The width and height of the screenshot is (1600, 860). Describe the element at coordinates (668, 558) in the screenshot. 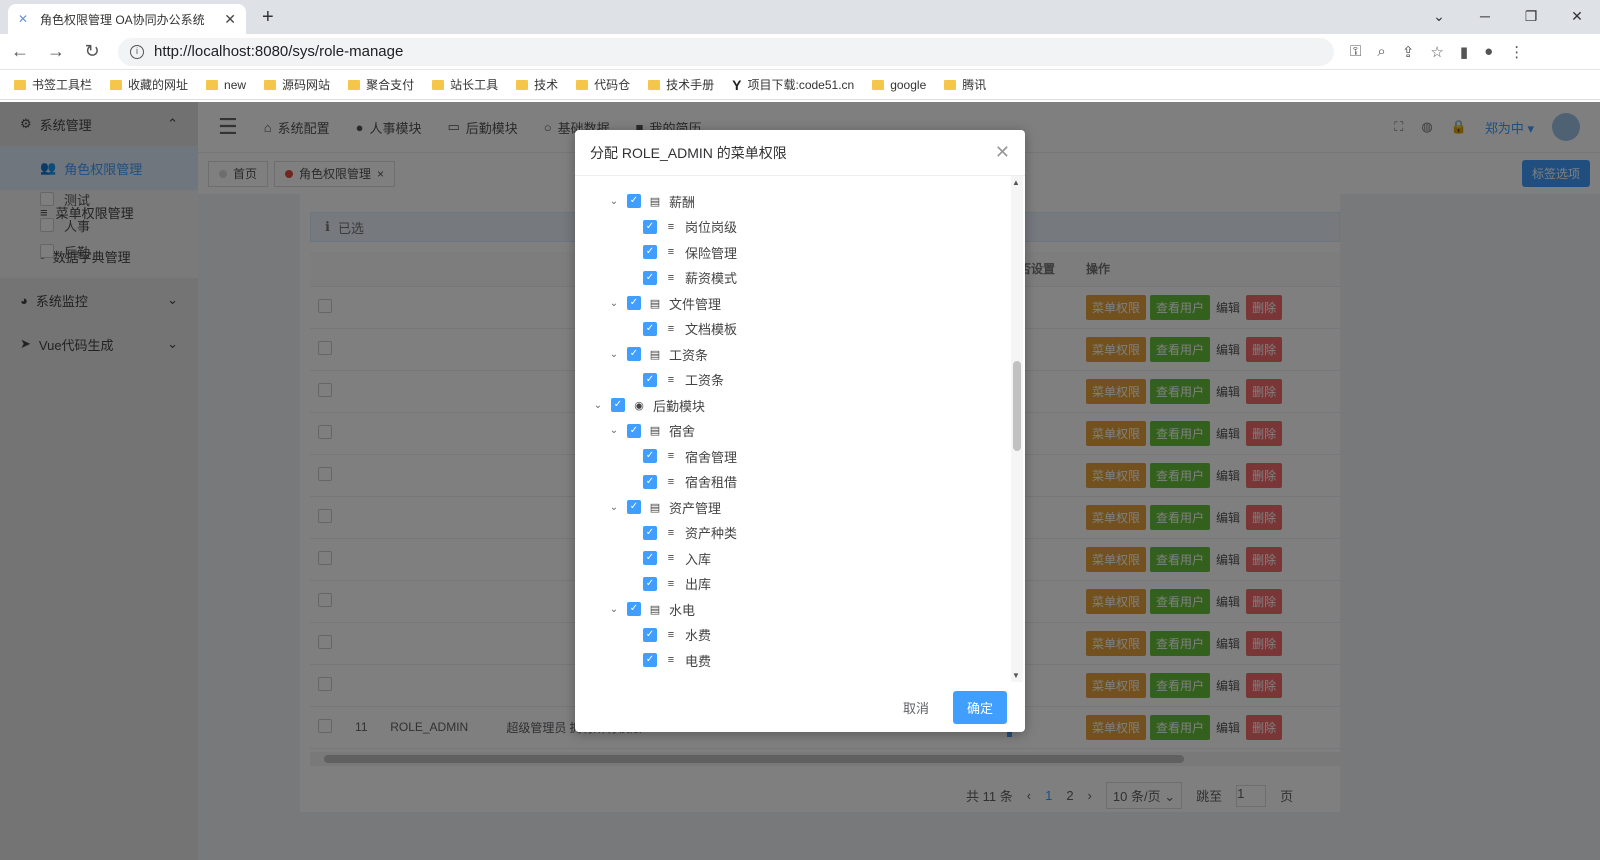

I see `tree-node: ✓ ≡ 入库` at that location.